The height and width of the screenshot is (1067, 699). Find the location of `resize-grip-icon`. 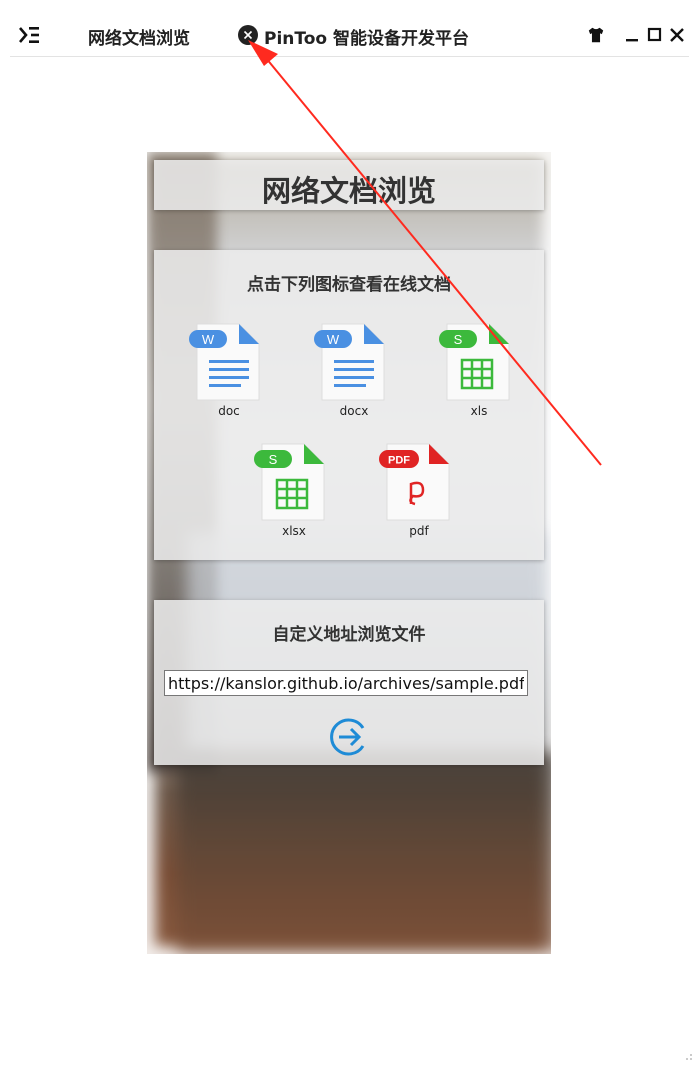

resize-grip-icon is located at coordinates (687, 1055).